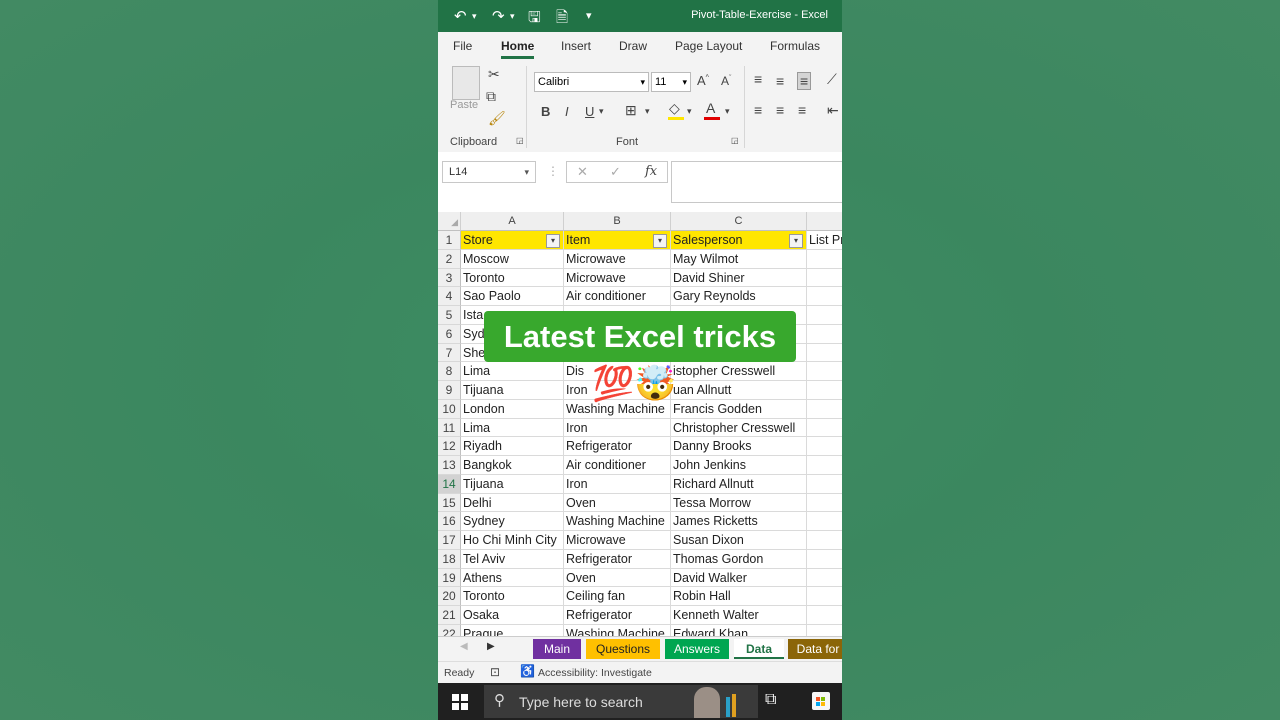  Describe the element at coordinates (449, 503) in the screenshot. I see `row-number: 15` at that location.